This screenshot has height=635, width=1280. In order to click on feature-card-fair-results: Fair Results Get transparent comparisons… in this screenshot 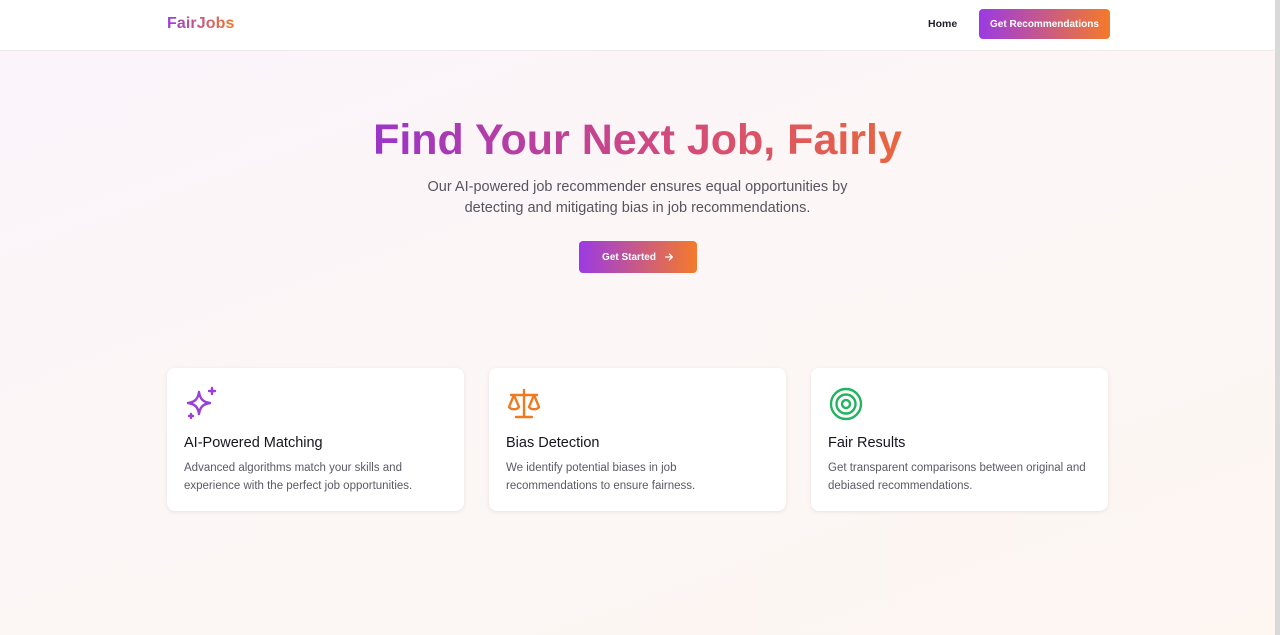, I will do `click(959, 439)`.